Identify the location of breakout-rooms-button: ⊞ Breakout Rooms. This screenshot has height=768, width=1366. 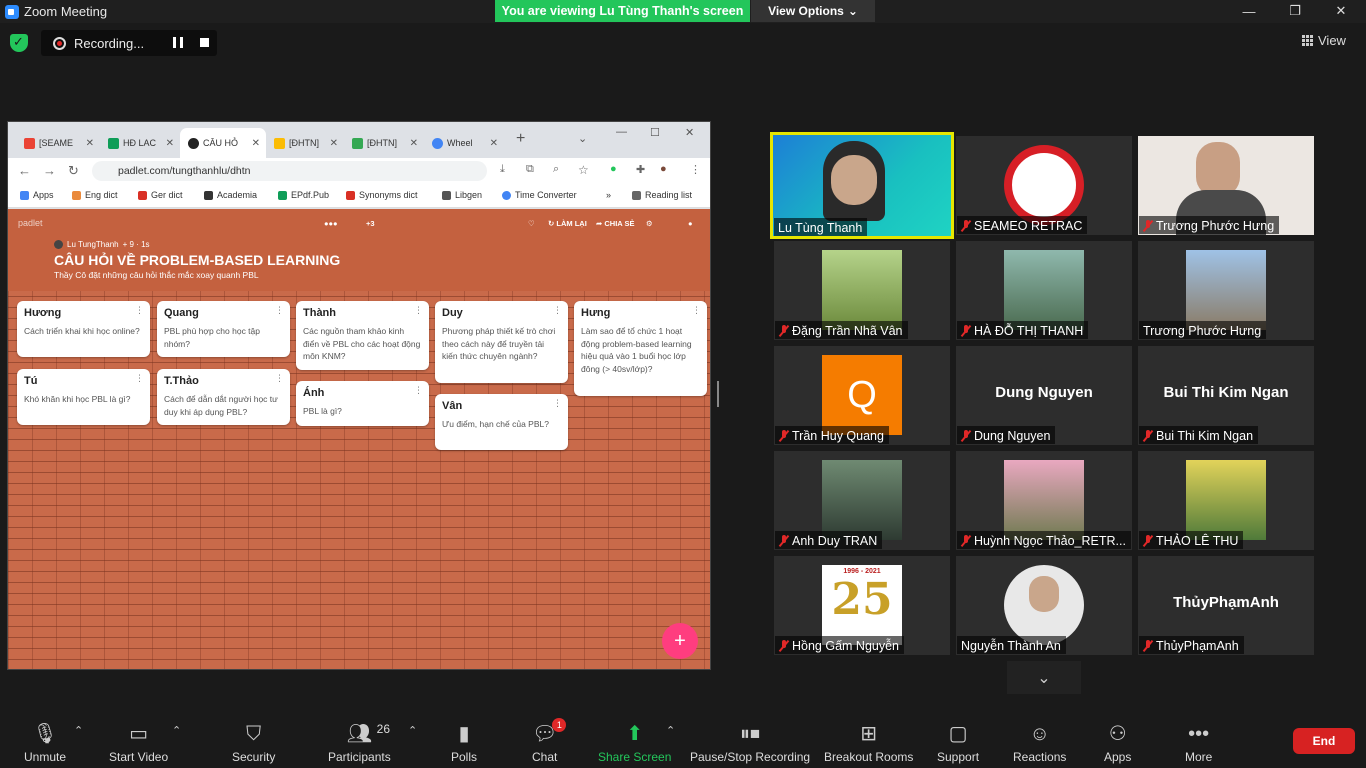
(868, 742).